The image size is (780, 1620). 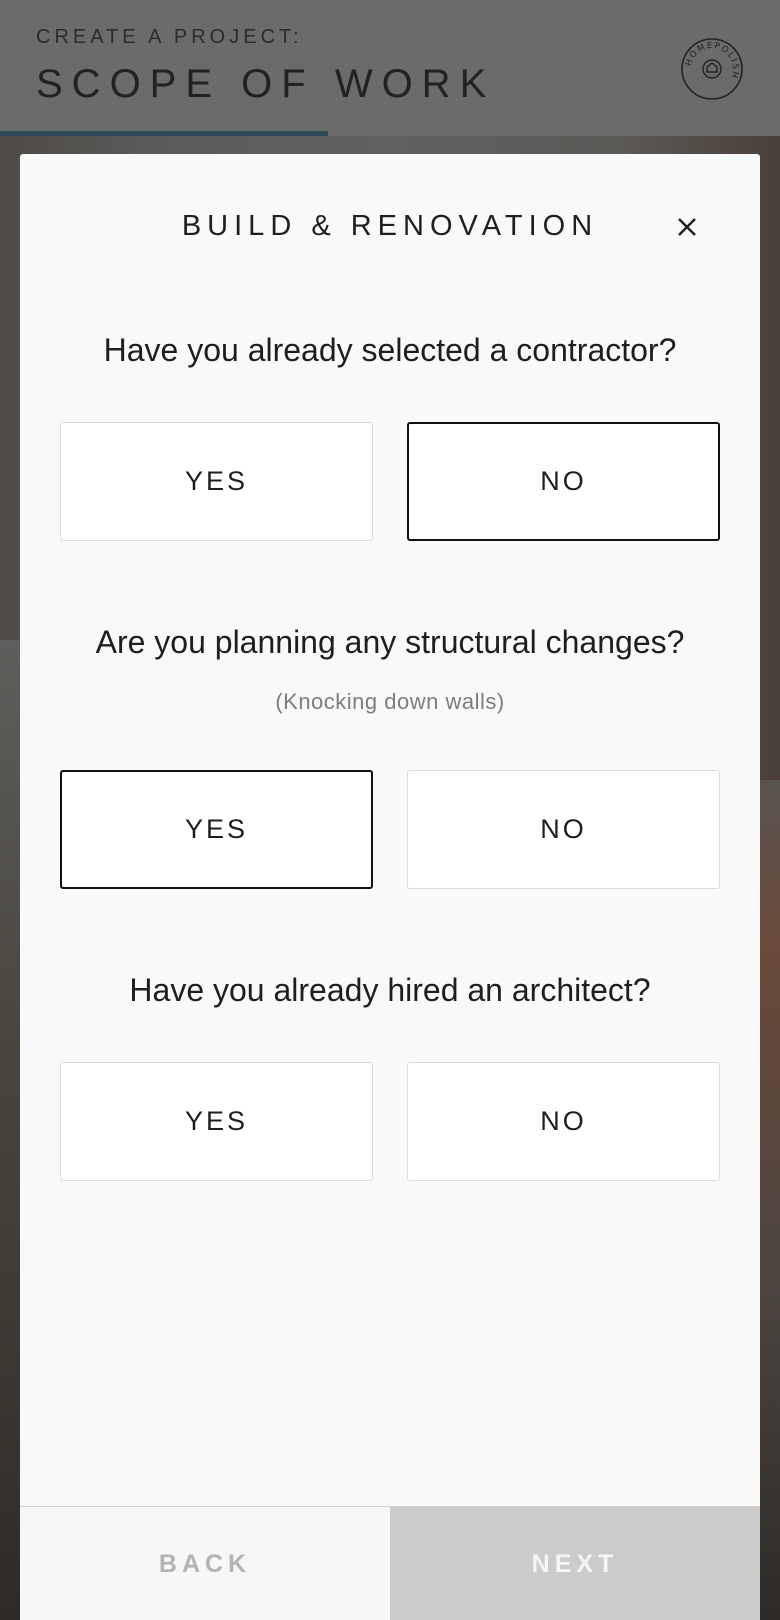 I want to click on progress-bar-fill, so click(x=164, y=133).